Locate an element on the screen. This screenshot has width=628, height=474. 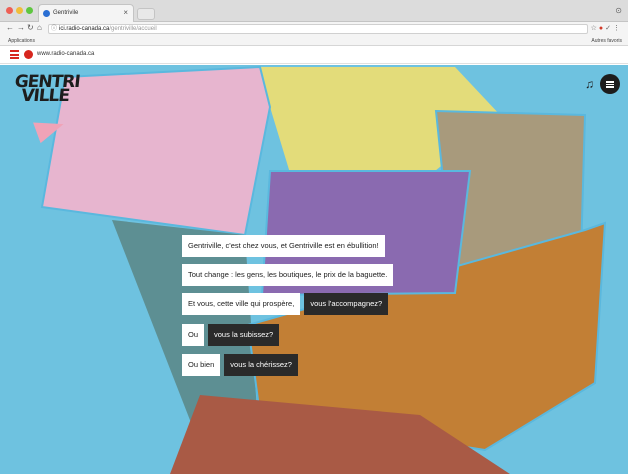
dialogue-text: Ou bien is located at coordinates (201, 365).